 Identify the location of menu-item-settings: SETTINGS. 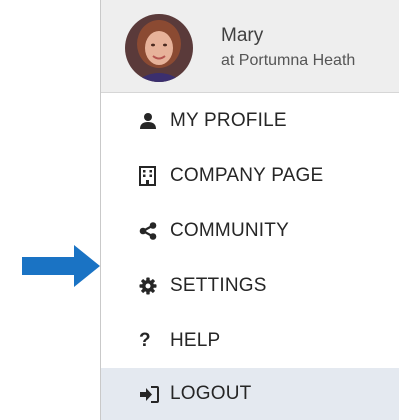
(250, 285).